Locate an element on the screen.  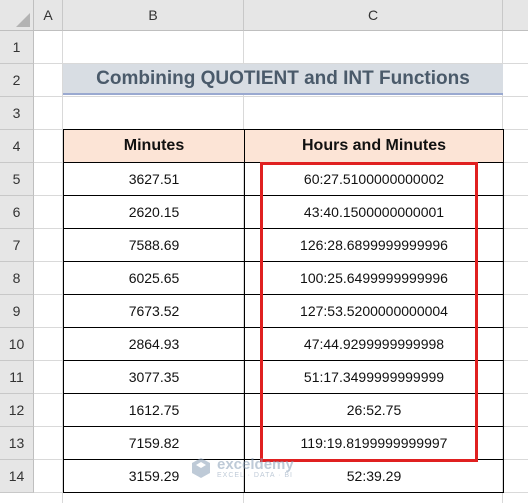
row-header: 3 is located at coordinates (17, 113).